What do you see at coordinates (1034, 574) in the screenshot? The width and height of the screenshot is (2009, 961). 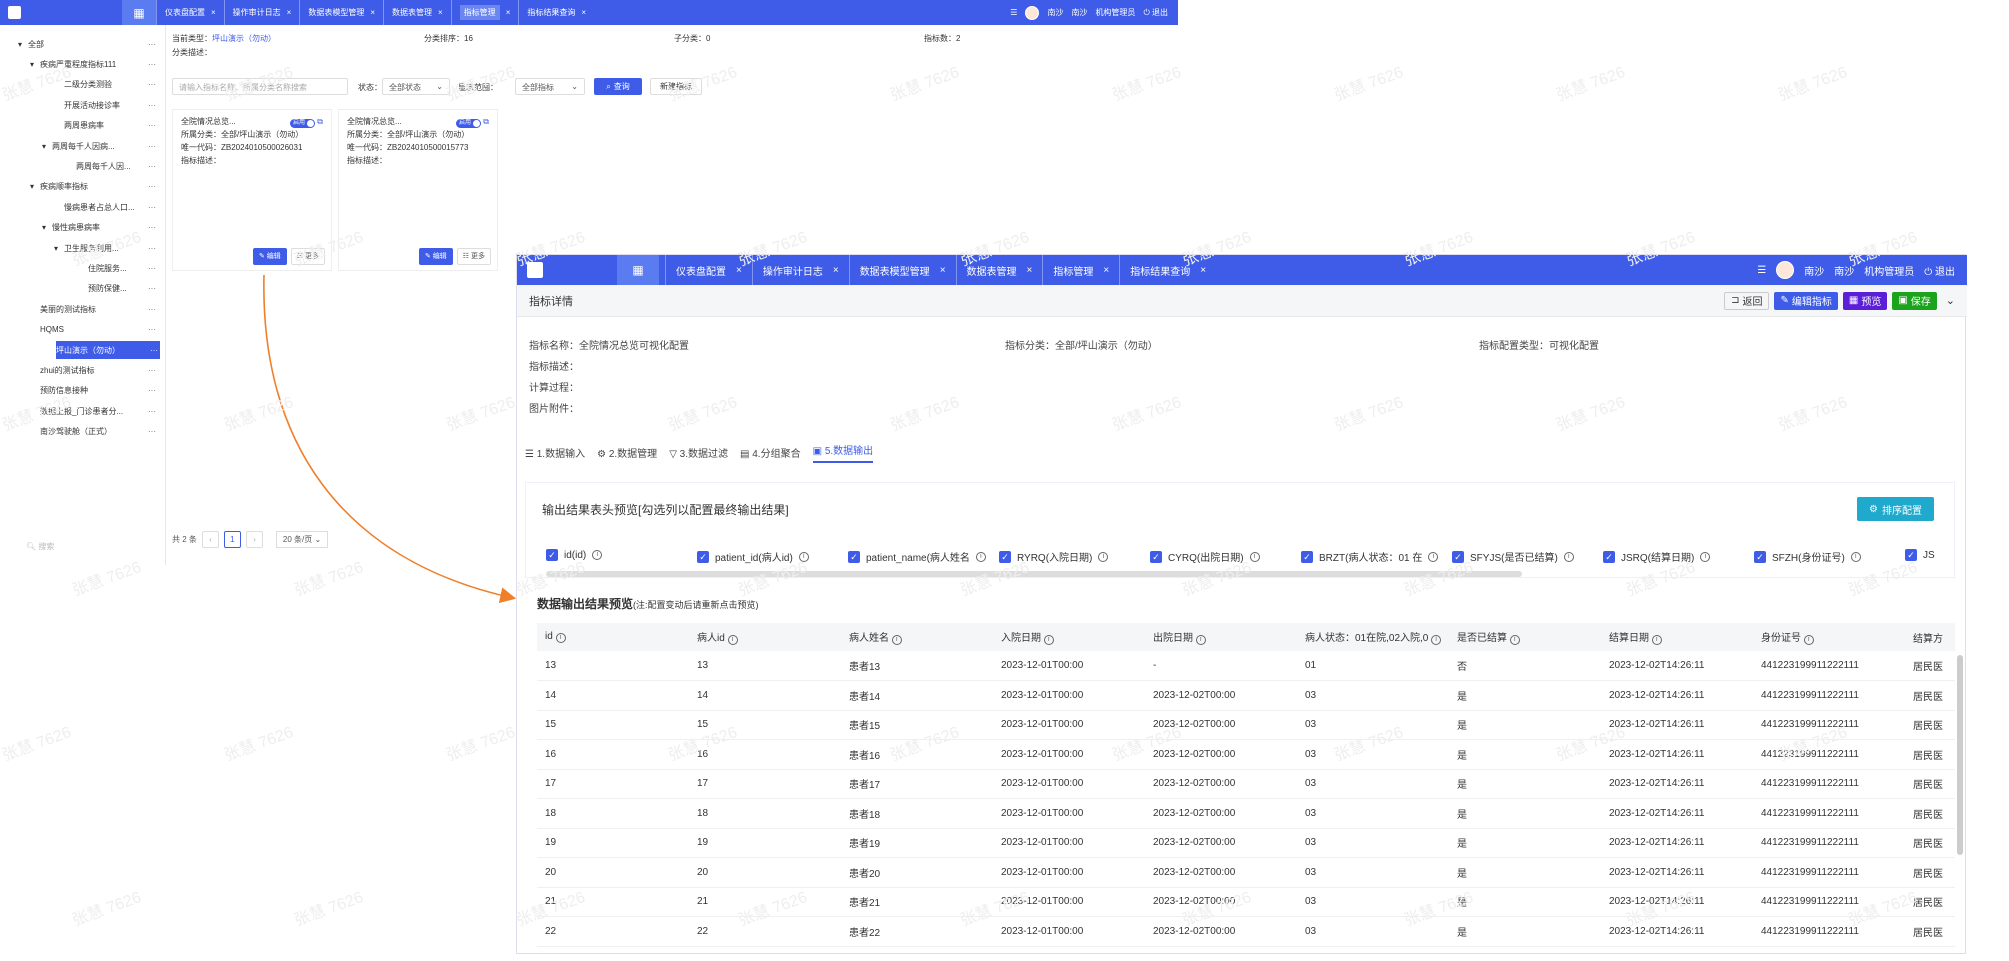 I see `horizontal-scrollbar` at bounding box center [1034, 574].